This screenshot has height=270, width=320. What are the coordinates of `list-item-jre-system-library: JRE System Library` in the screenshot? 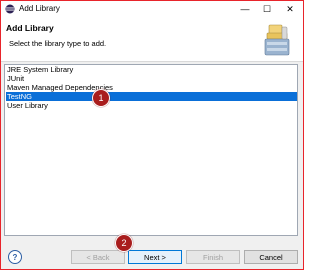 It's located at (151, 69).